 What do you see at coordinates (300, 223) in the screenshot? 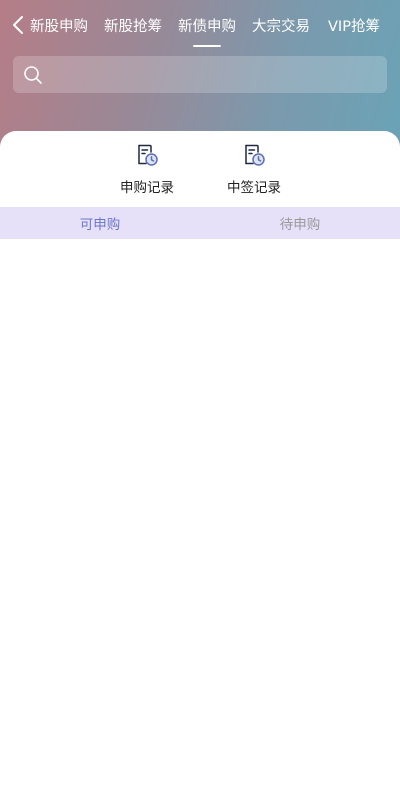
I see `subtab-pending: 待申购` at bounding box center [300, 223].